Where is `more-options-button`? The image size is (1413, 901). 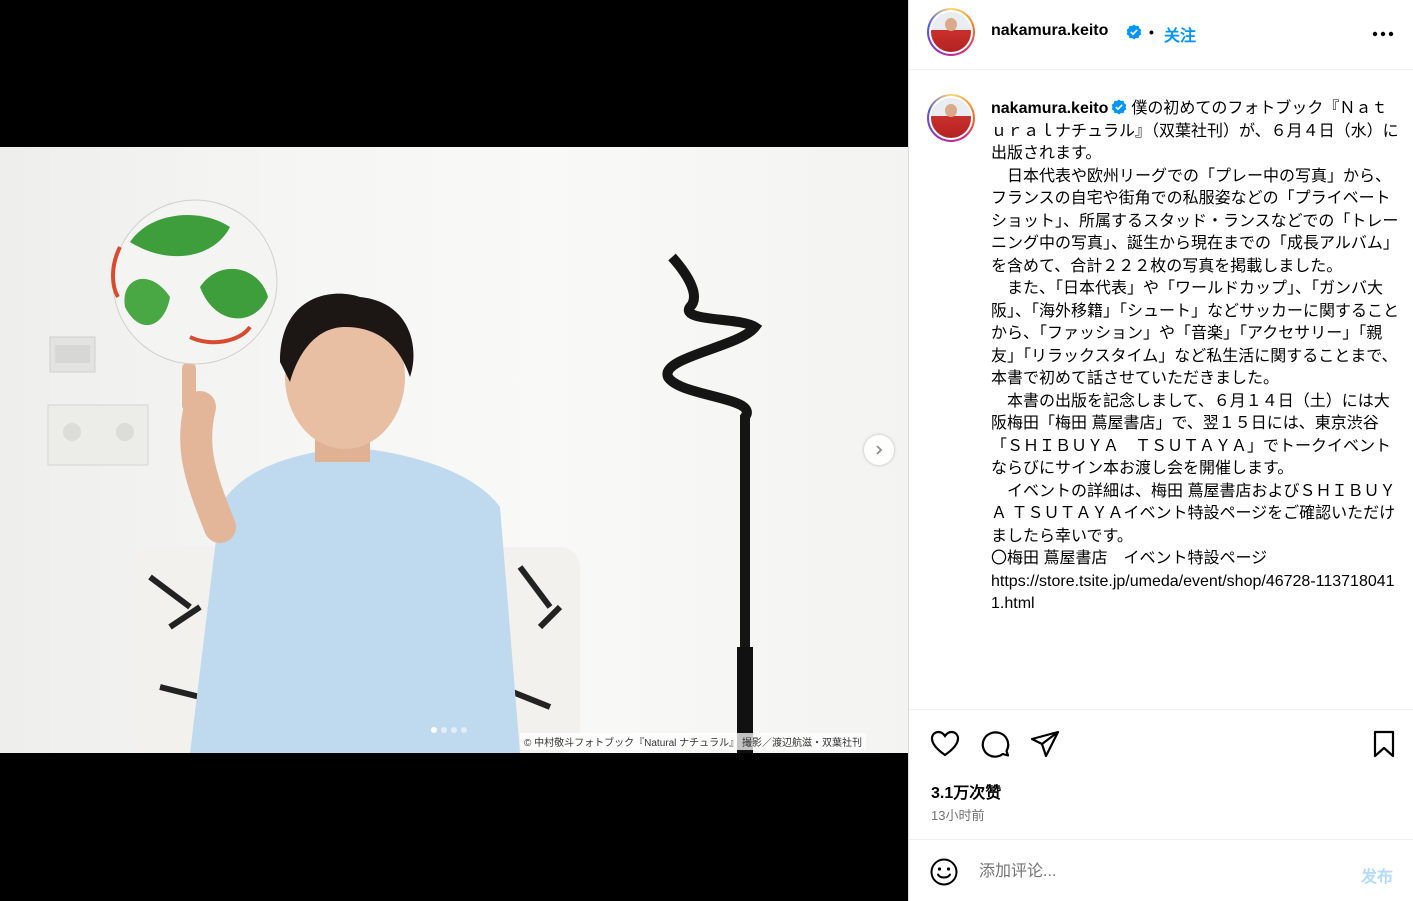
more-options-button is located at coordinates (1383, 34).